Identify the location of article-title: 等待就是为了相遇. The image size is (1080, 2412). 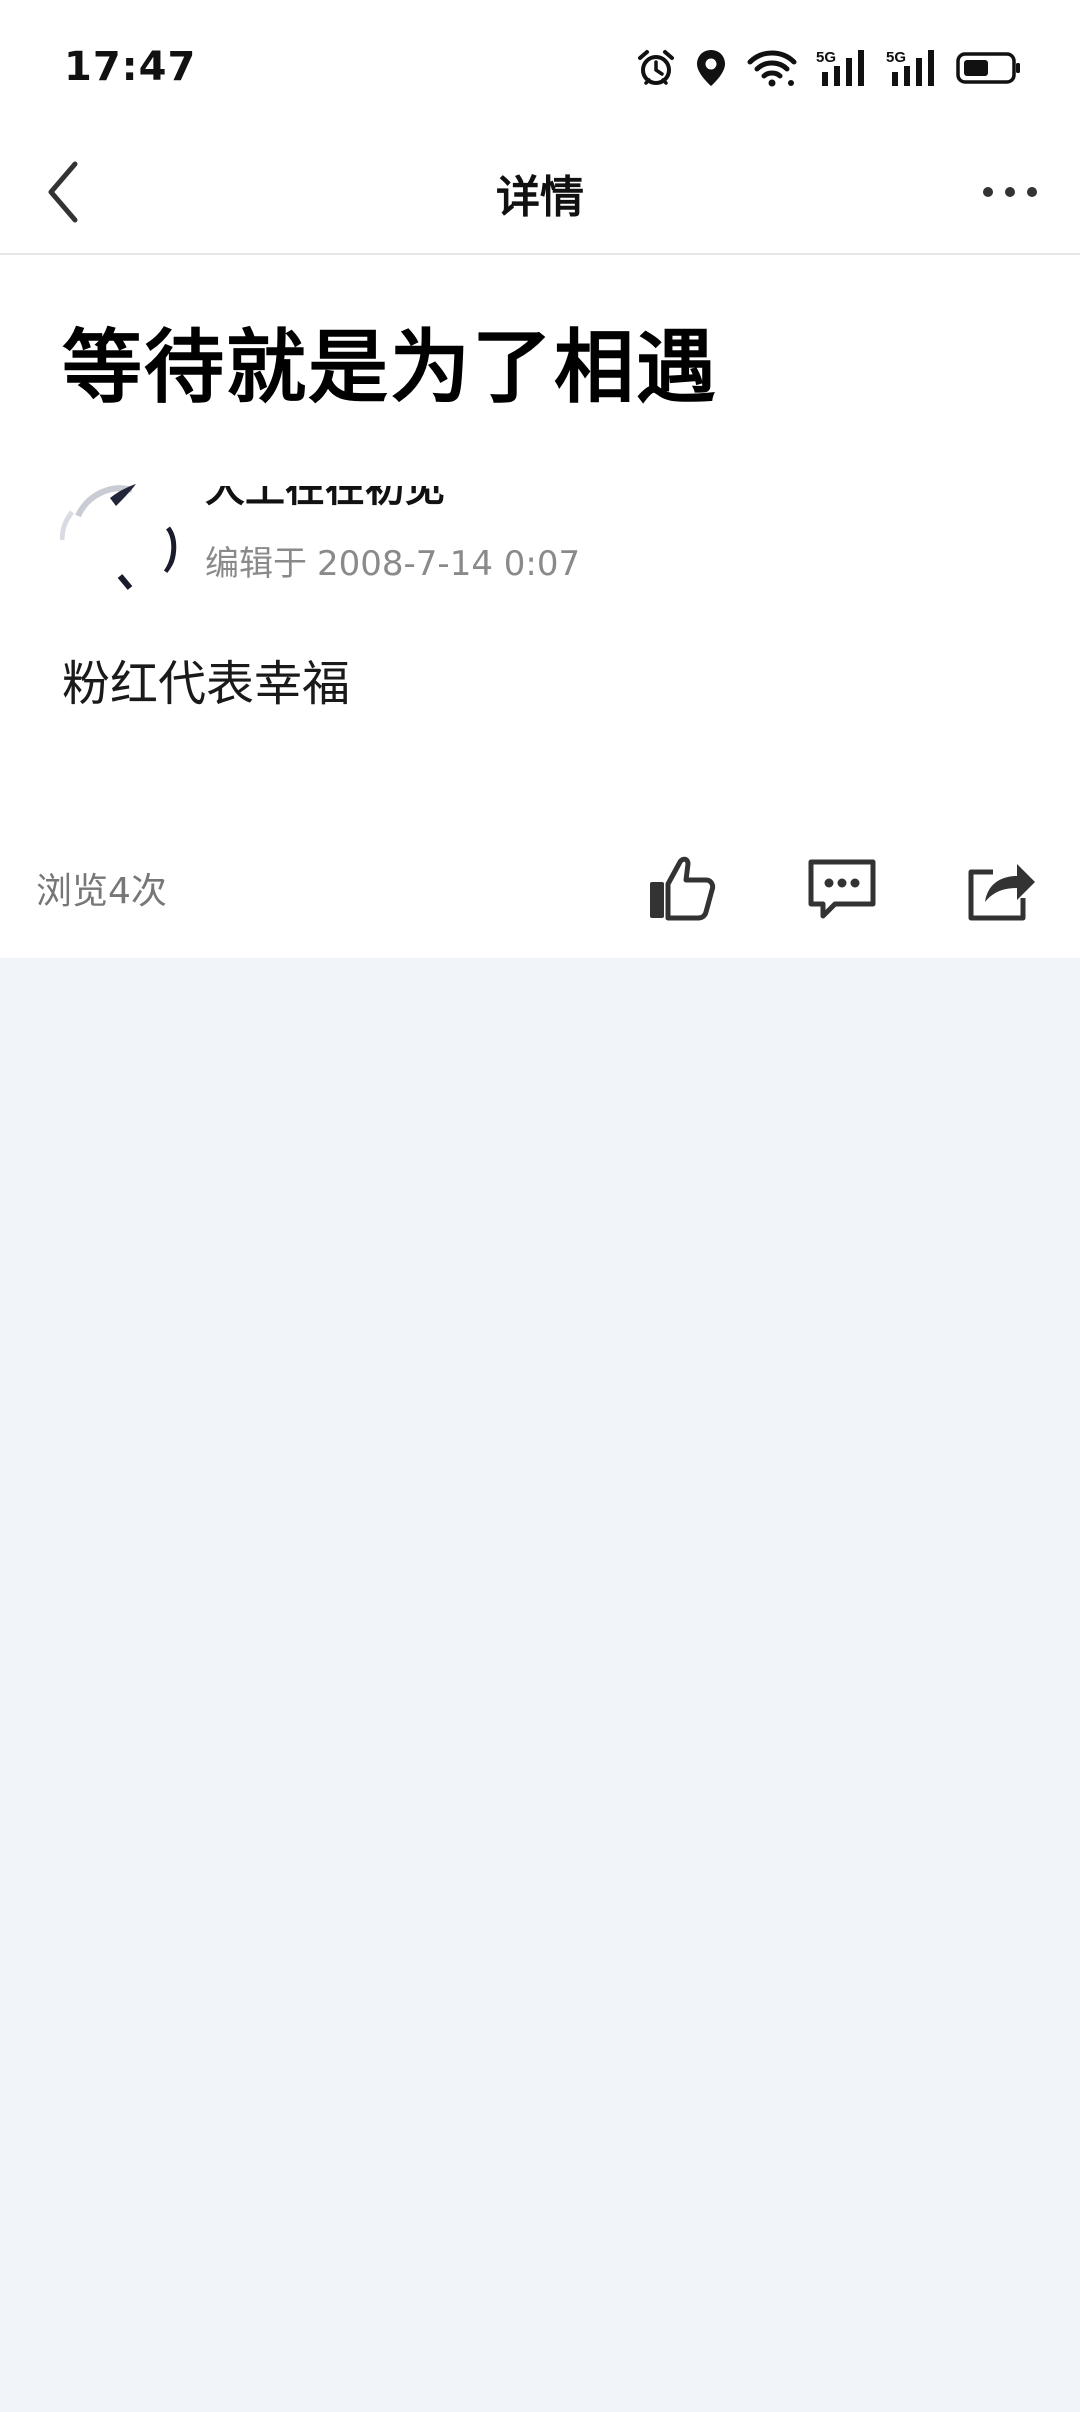
(390, 367).